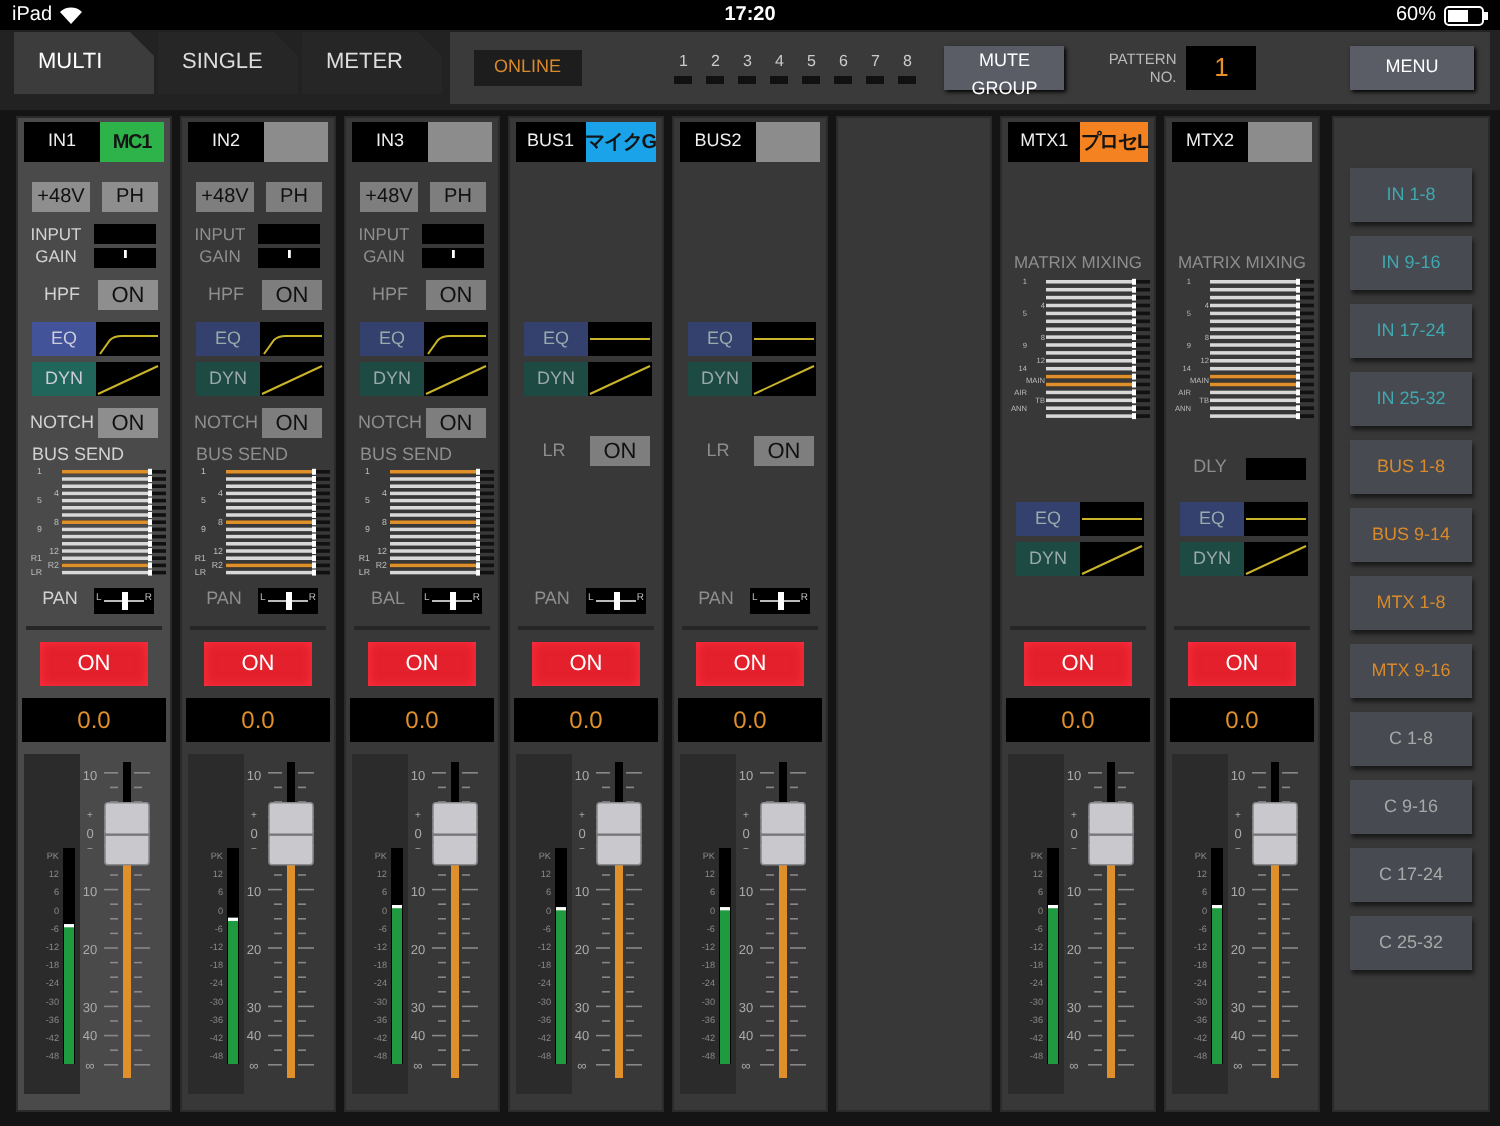 The width and height of the screenshot is (1500, 1126). Describe the element at coordinates (811, 61) in the screenshot. I see `mute-group-number: 5` at that location.